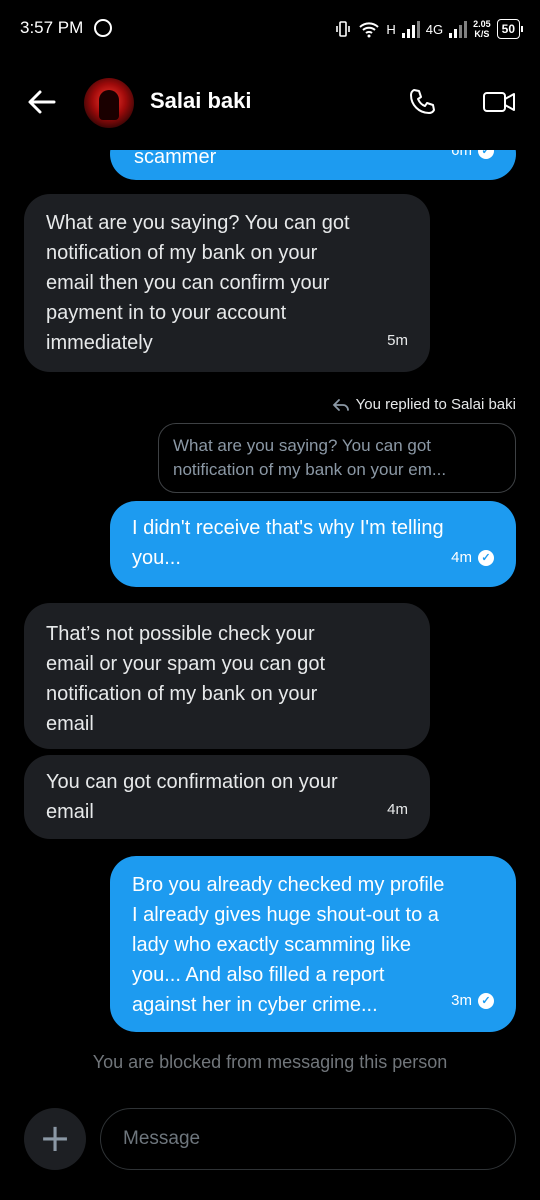  I want to click on reply-label: You replied to Salai baki, so click(424, 404).